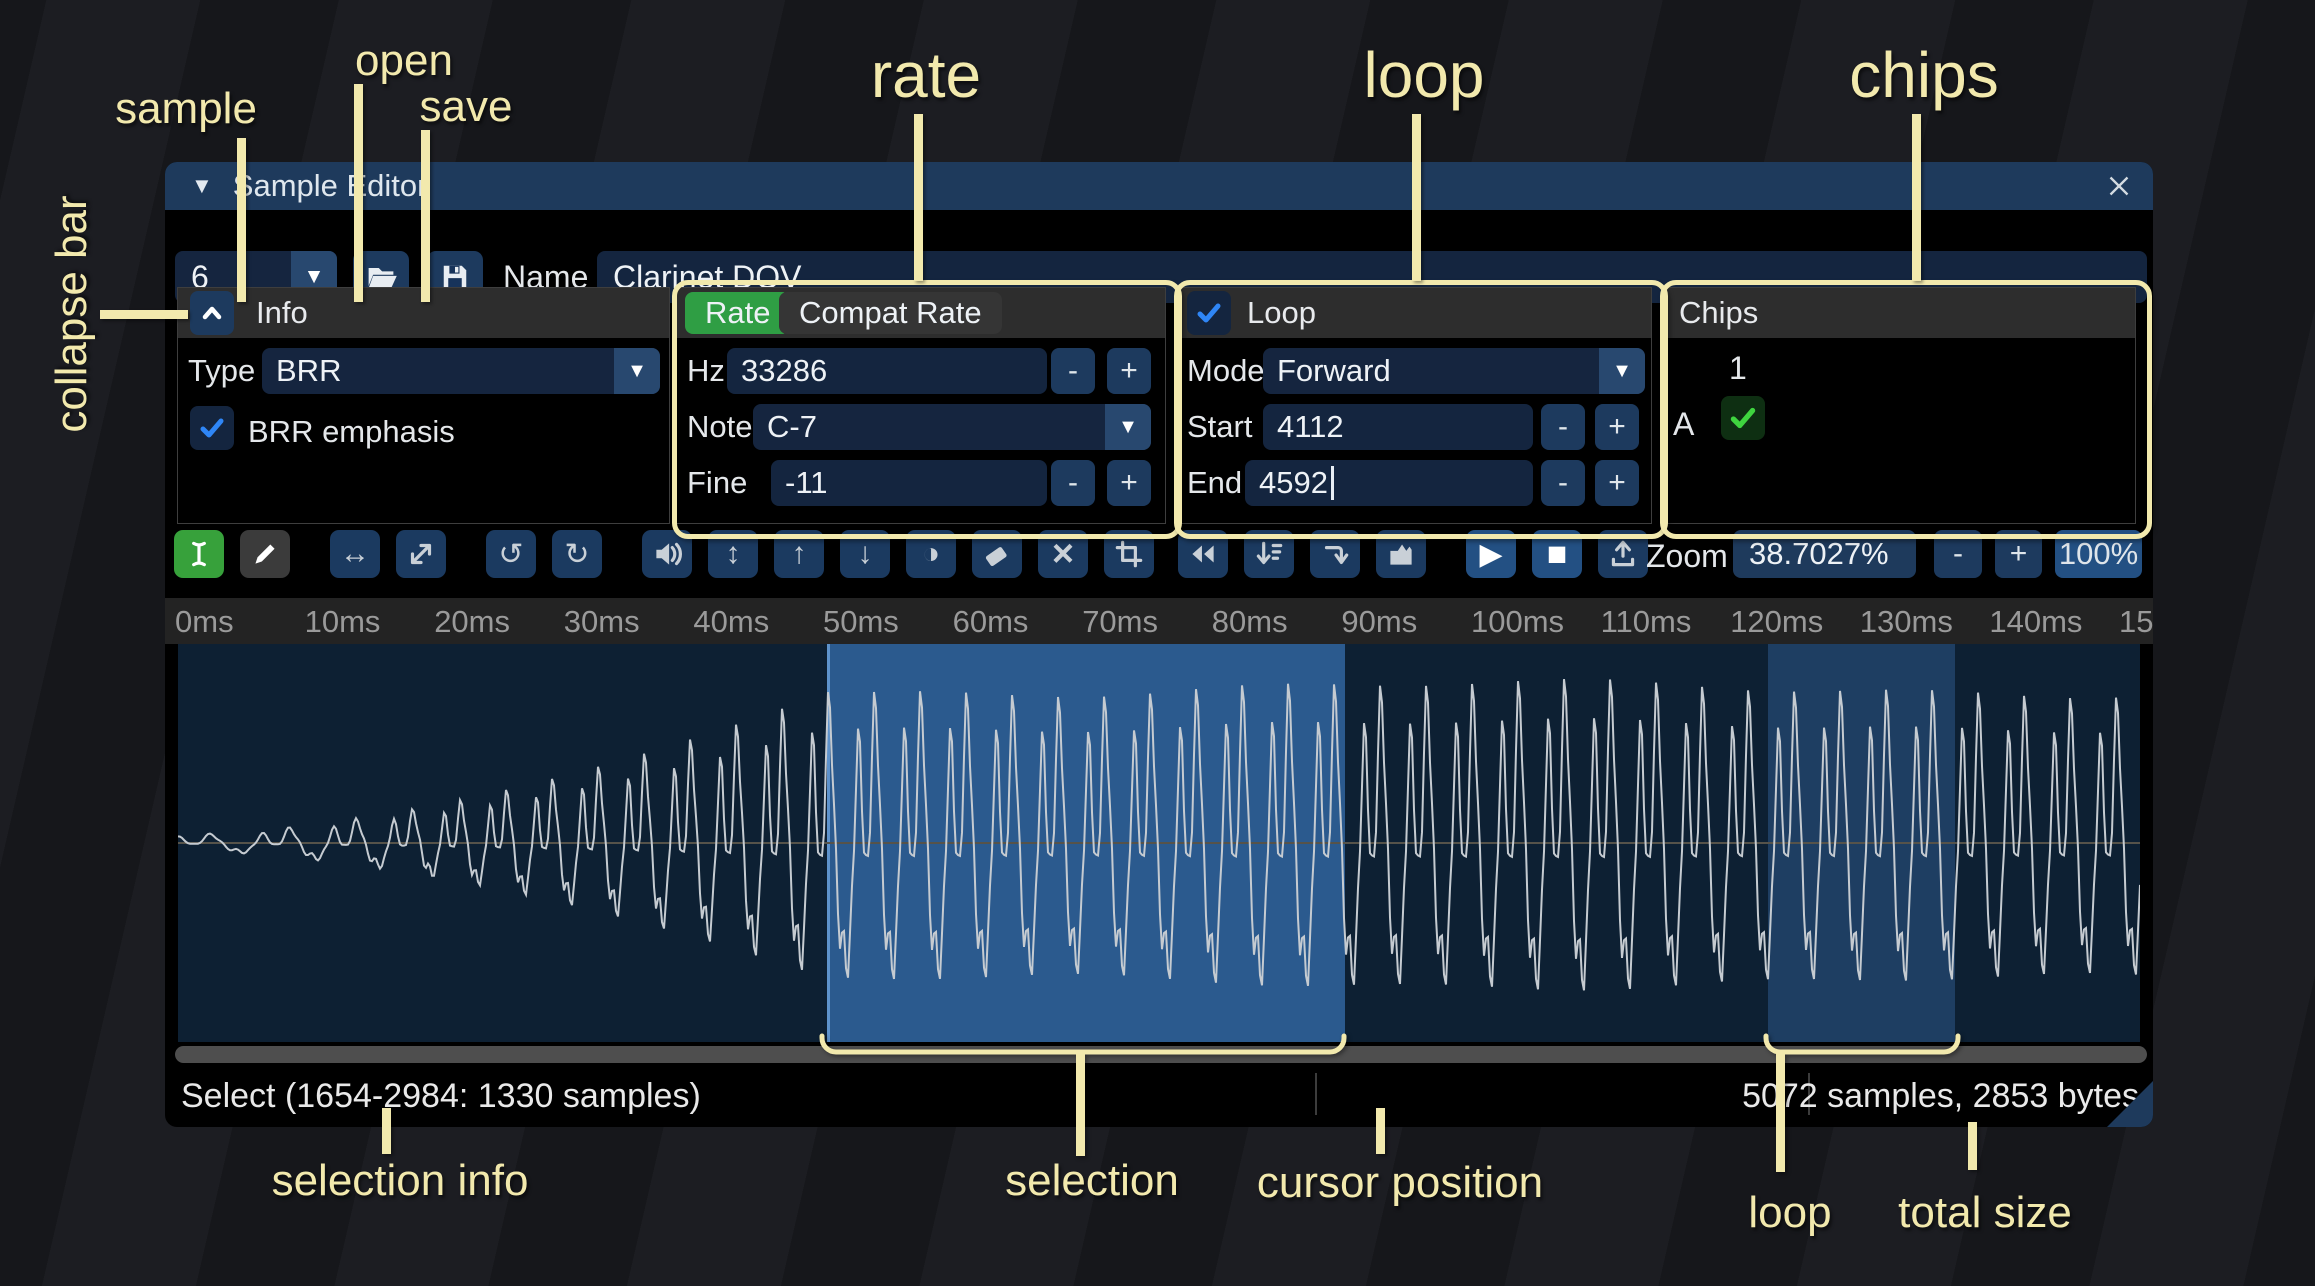  I want to click on save-pointer-line, so click(425, 216).